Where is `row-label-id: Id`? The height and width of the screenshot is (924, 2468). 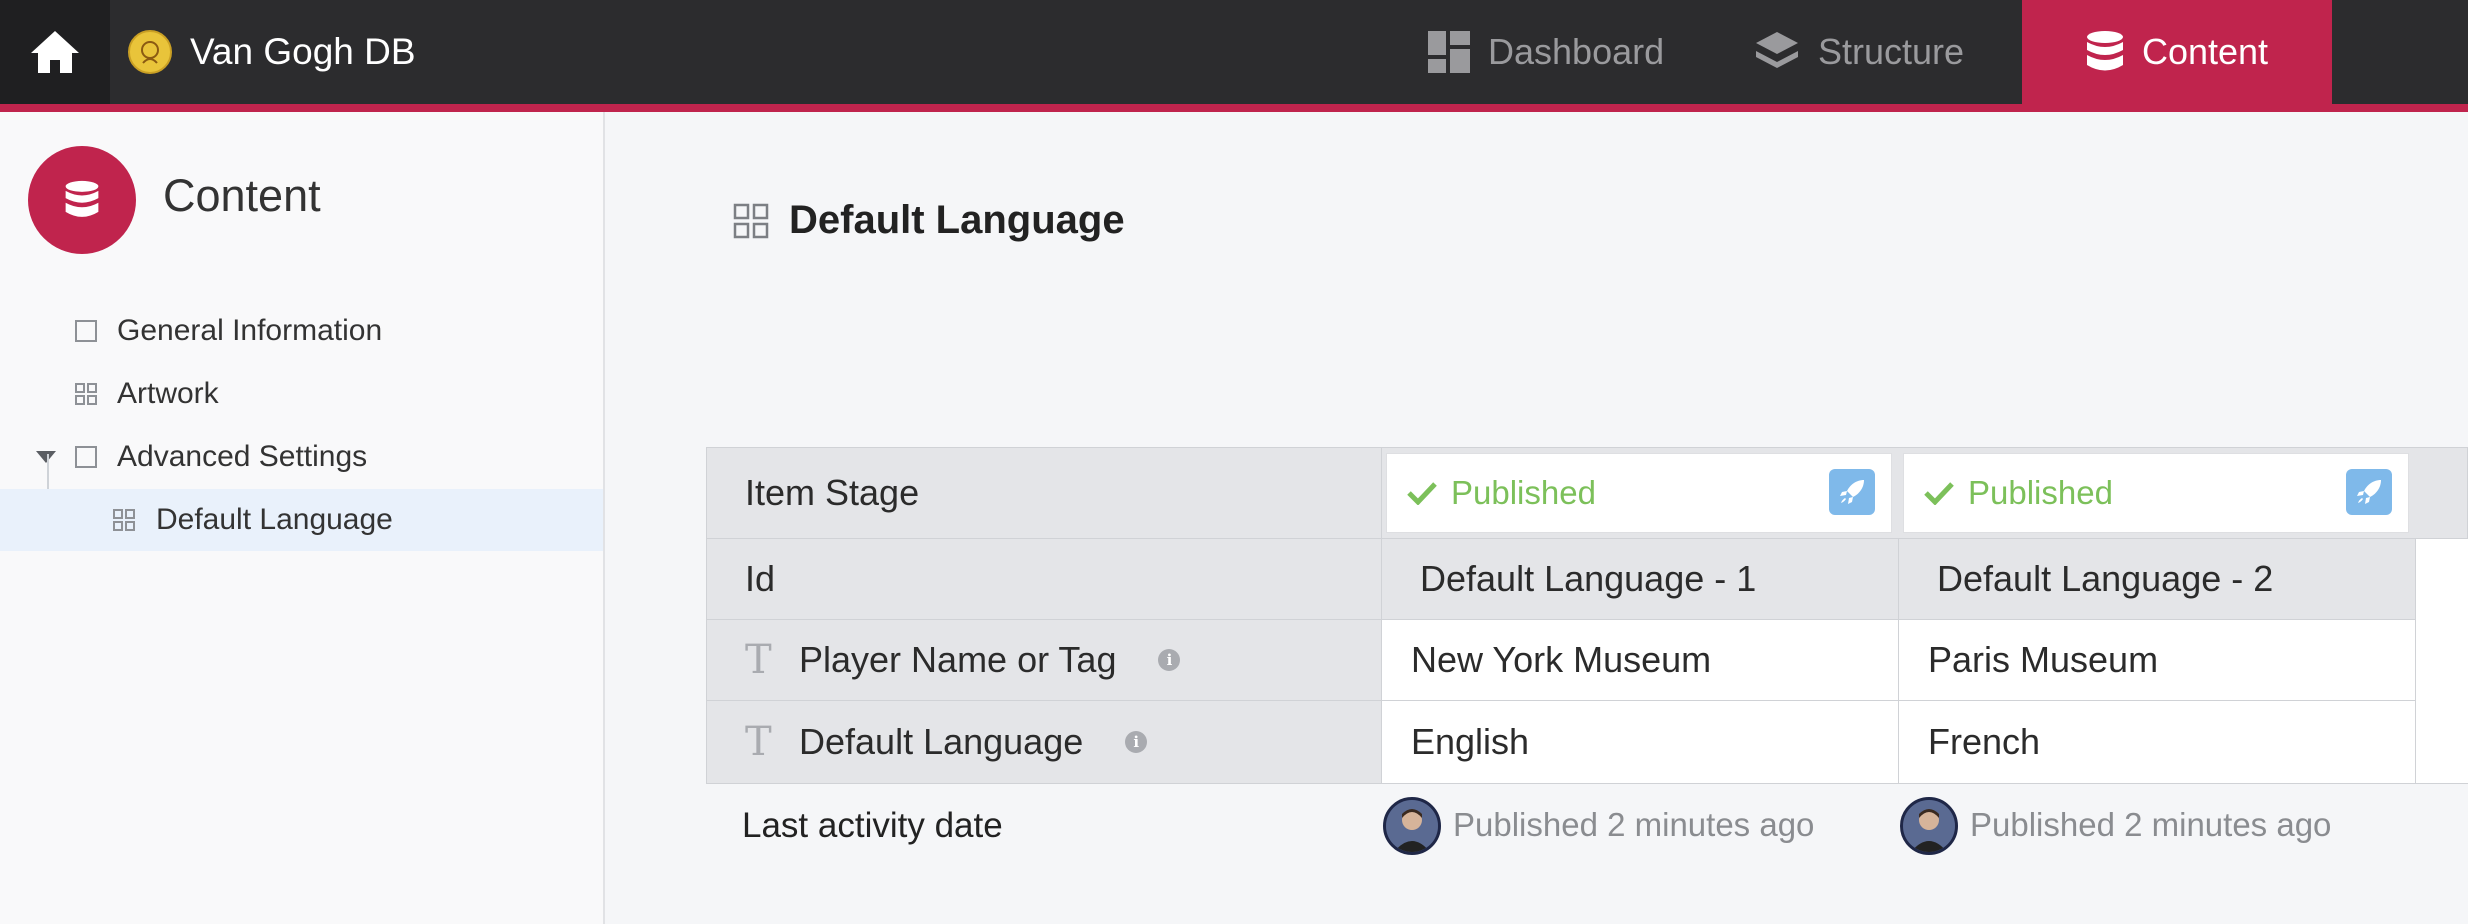
row-label-id: Id is located at coordinates (1044, 579).